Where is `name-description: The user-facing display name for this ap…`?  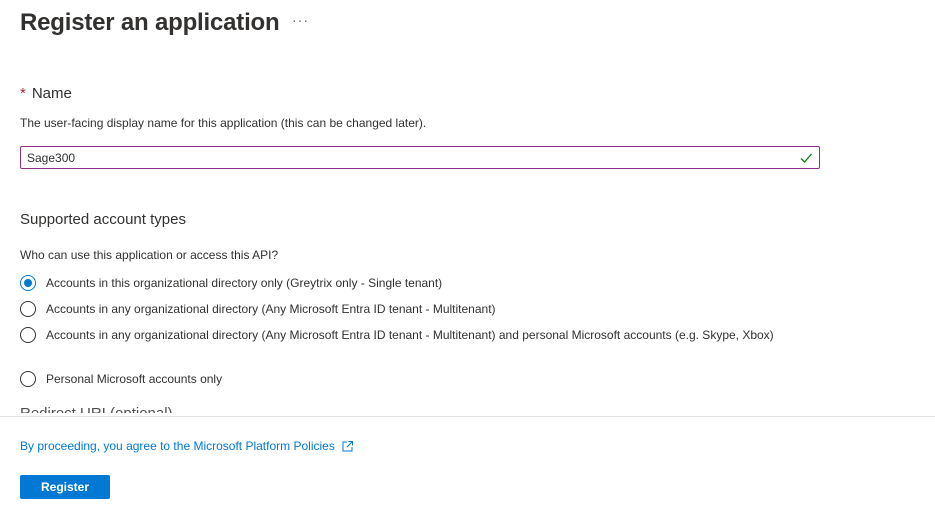 name-description: The user-facing display name for this ap… is located at coordinates (223, 123).